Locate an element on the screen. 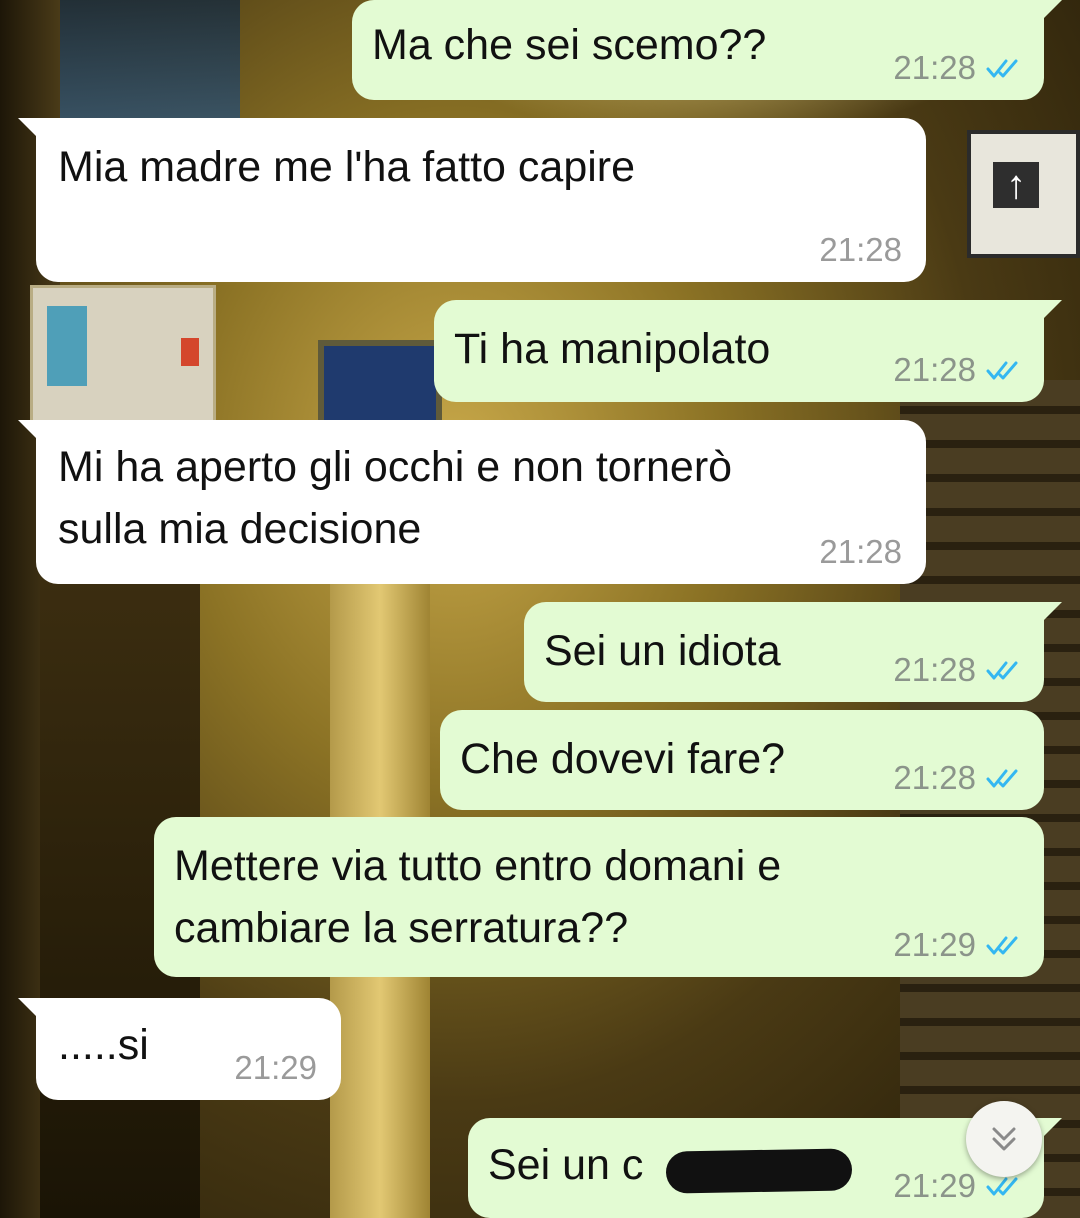 The image size is (1080, 1218). scroll-to-bottom-button is located at coordinates (1004, 1139).